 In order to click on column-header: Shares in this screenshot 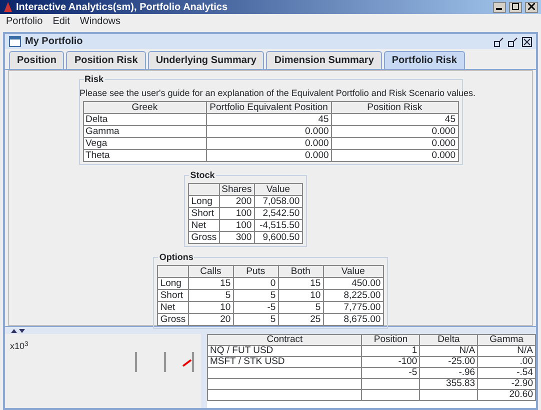, I will do `click(236, 189)`.